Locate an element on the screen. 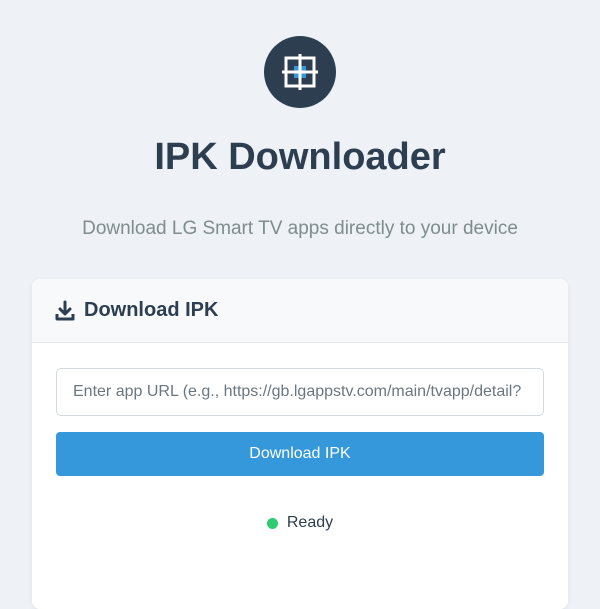 Image resolution: width=600 pixels, height=609 pixels. status-text: Ready is located at coordinates (310, 522).